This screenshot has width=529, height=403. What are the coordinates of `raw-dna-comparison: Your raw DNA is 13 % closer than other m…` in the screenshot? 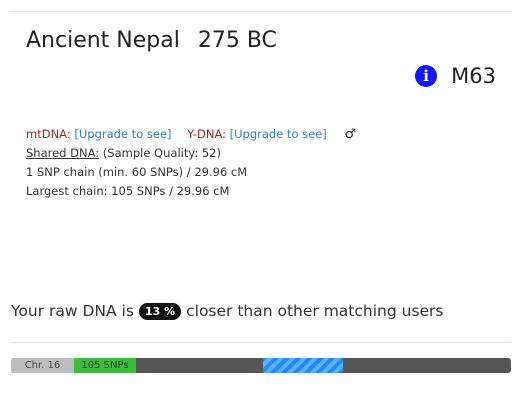 It's located at (227, 311).